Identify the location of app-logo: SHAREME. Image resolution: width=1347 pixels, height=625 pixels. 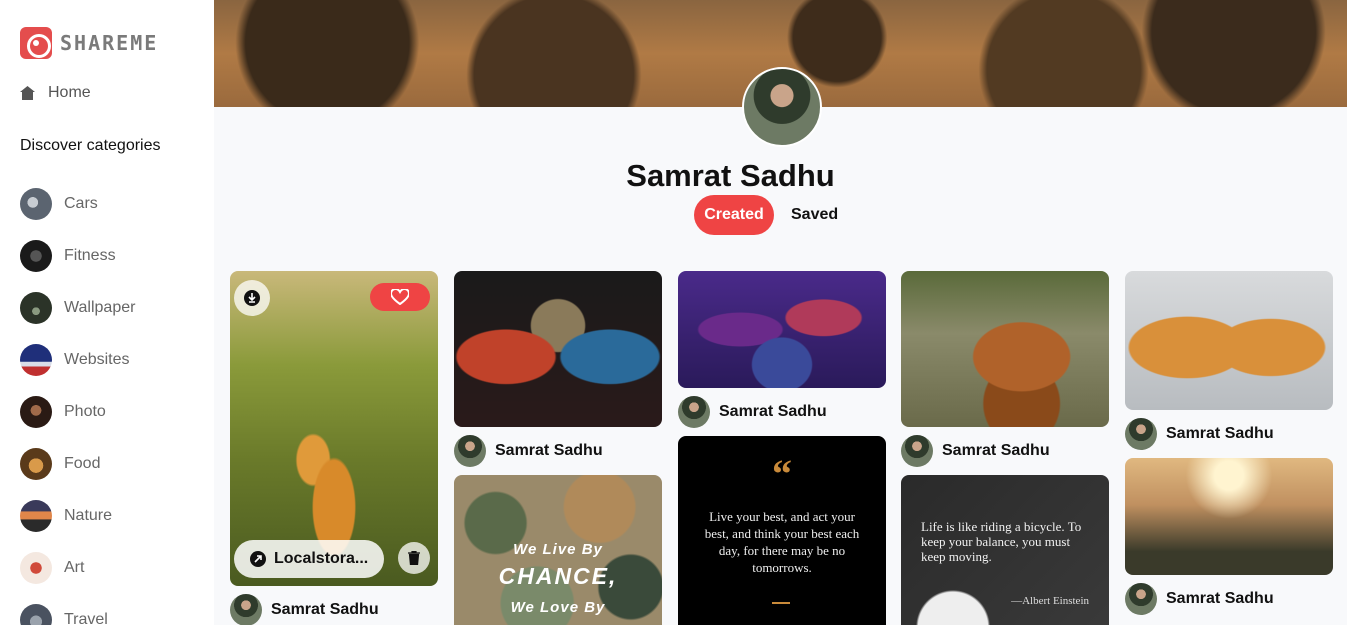
(89, 43).